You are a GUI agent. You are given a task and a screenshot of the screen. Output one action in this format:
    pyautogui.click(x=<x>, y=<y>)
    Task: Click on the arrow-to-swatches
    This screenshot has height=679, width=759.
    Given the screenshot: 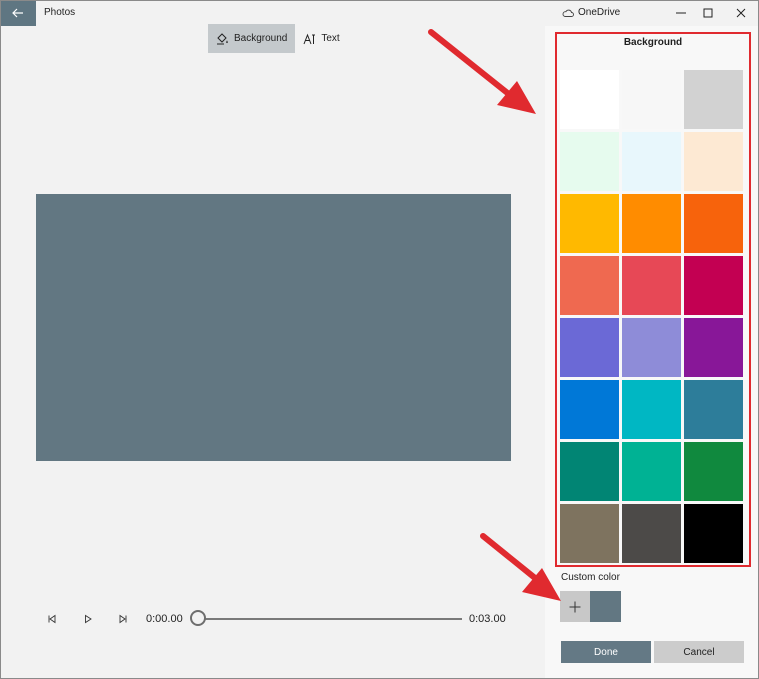 What is the action you would take?
    pyautogui.click(x=482, y=71)
    